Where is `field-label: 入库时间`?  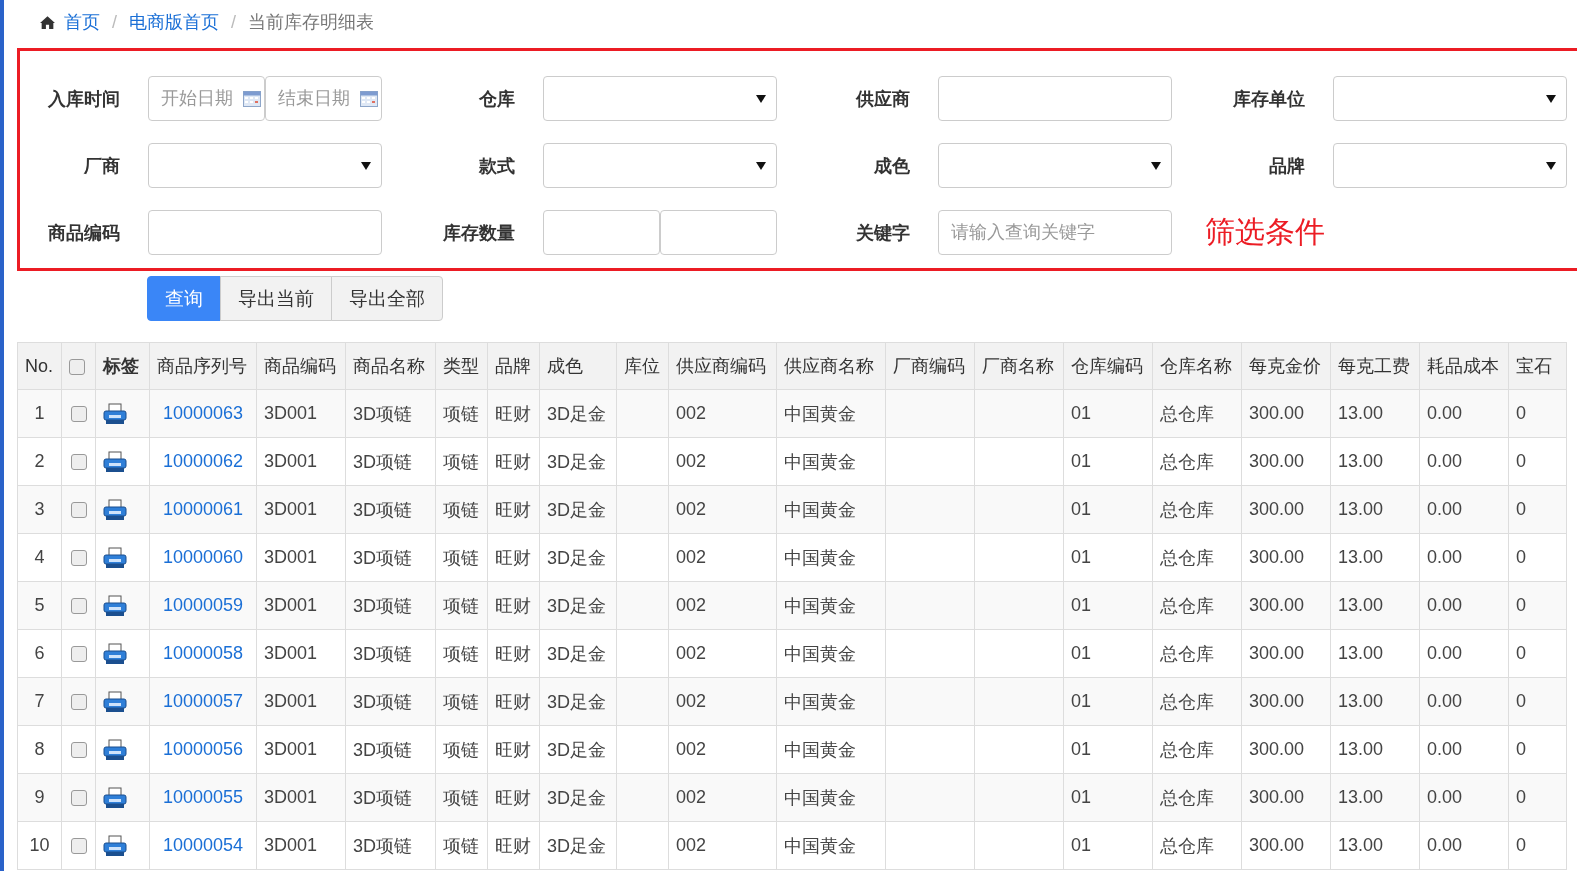 field-label: 入库时间 is located at coordinates (83, 99).